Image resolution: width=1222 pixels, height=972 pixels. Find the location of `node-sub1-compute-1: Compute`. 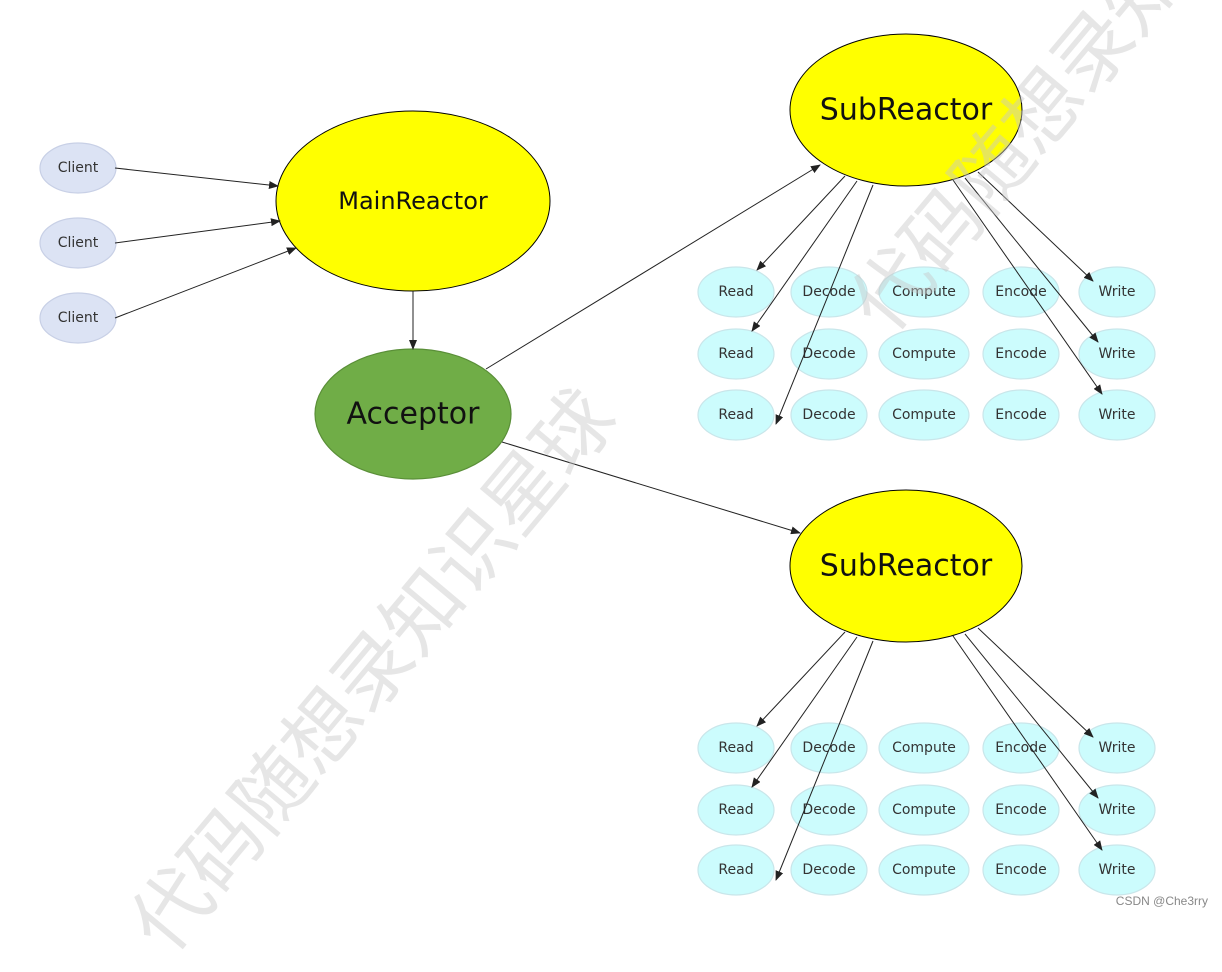

node-sub1-compute-1: Compute is located at coordinates (924, 354).